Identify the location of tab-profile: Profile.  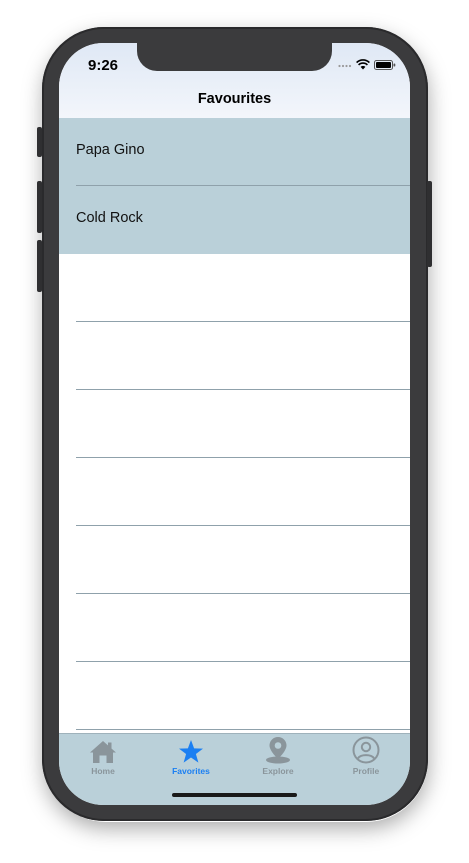
(366, 756).